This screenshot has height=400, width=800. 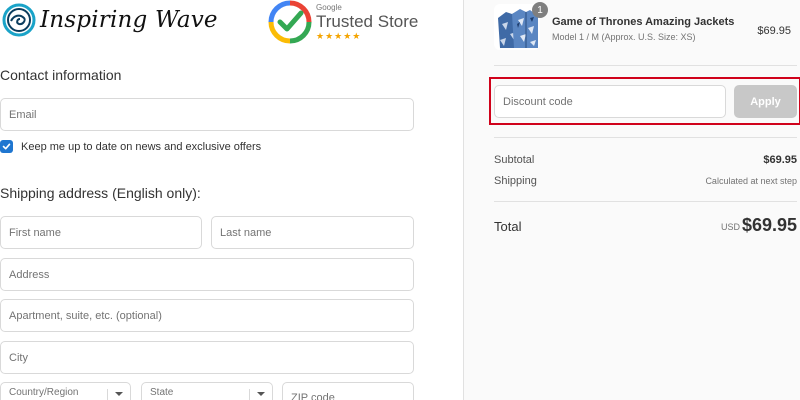 What do you see at coordinates (329, 7) in the screenshot?
I see `trusted-google-label: Google` at bounding box center [329, 7].